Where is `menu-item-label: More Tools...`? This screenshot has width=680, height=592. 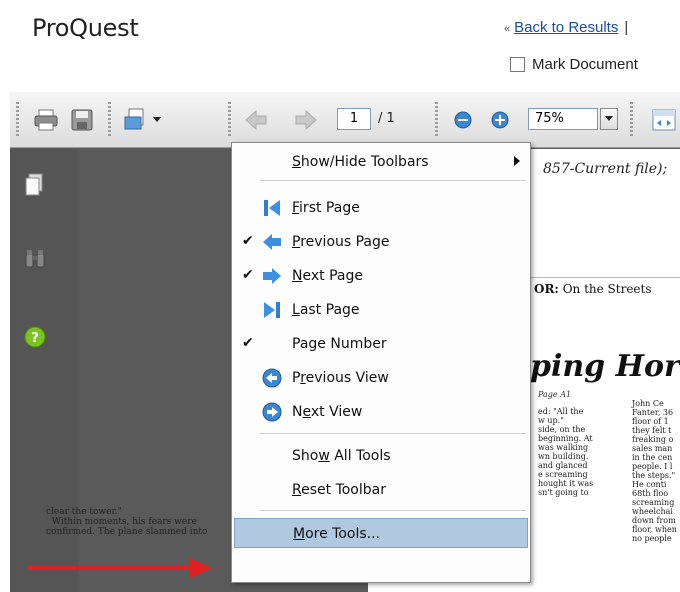 menu-item-label: More Tools... is located at coordinates (337, 534).